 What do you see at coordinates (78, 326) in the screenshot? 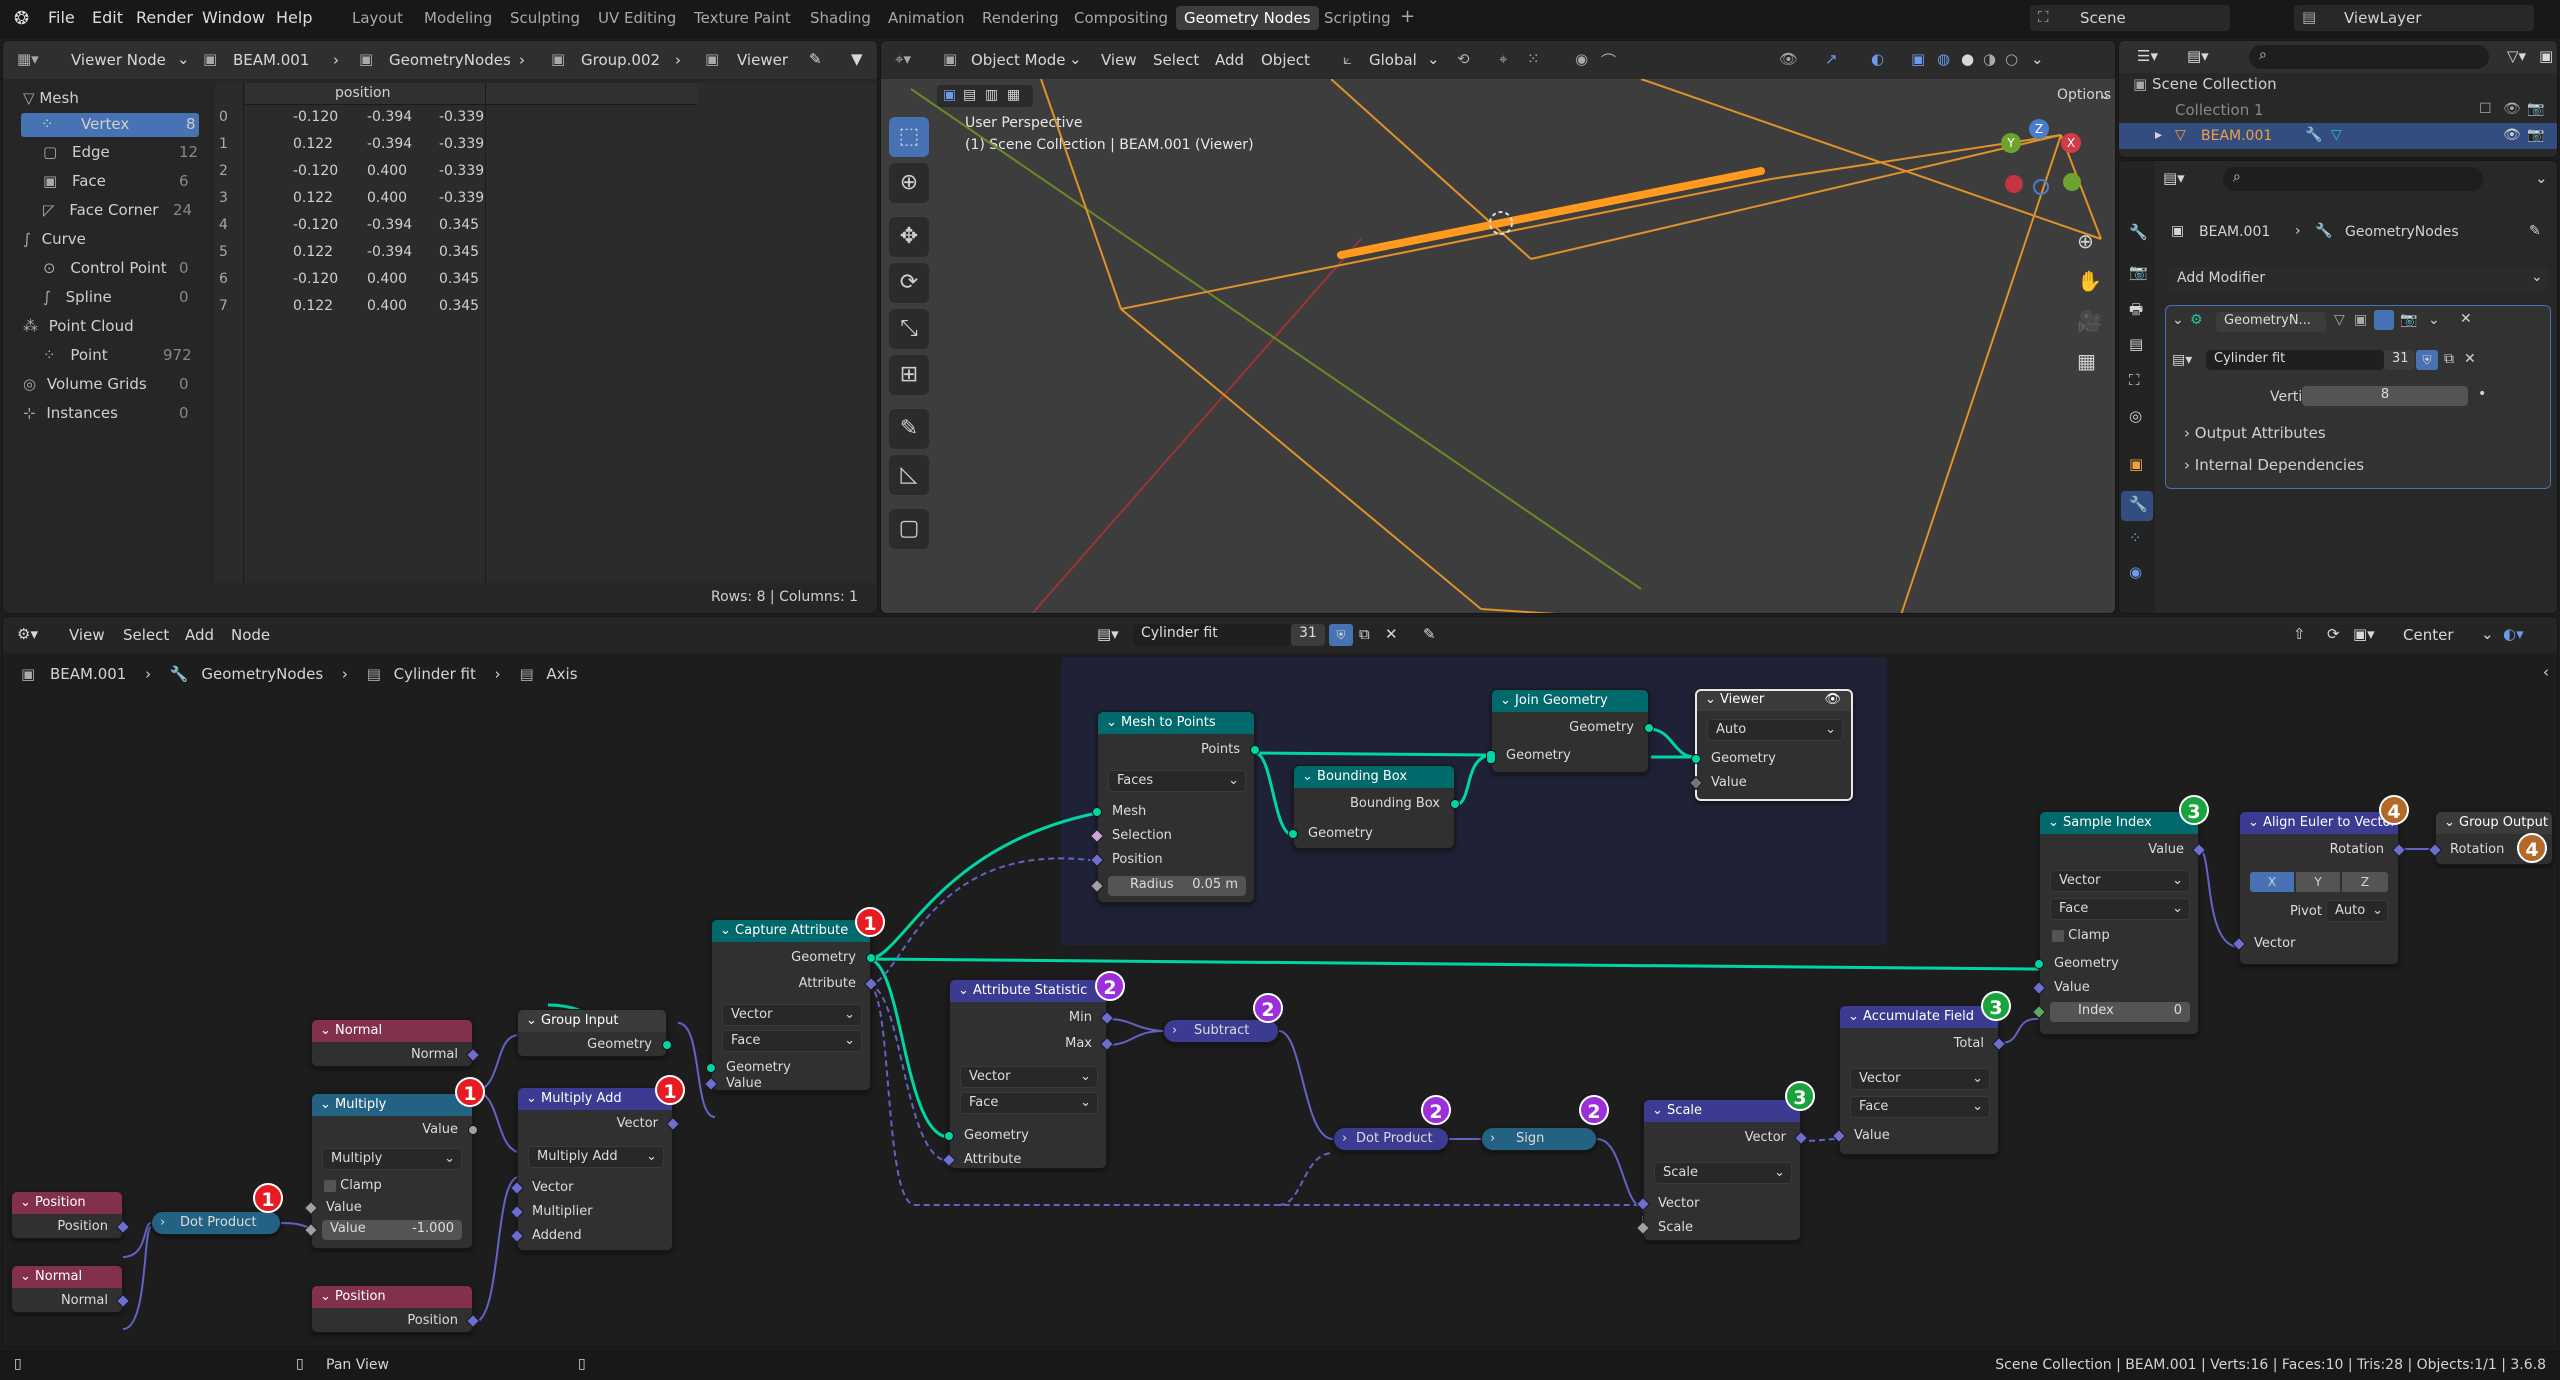
I see `tree-item-point-cloud: ⁂ Point Cloud` at bounding box center [78, 326].